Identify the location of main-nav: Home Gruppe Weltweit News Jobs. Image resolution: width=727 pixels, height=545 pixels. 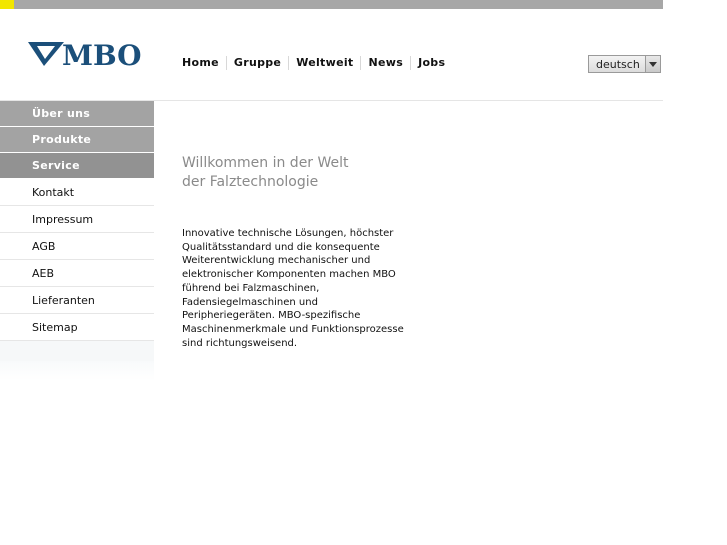
(314, 63).